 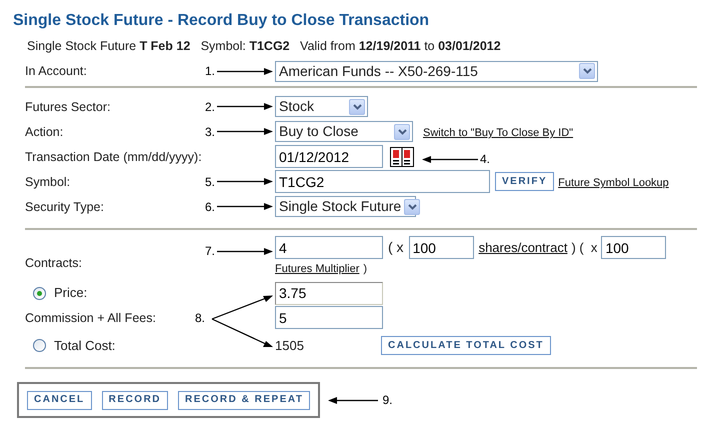 I want to click on link: shares/contract, so click(x=523, y=248).